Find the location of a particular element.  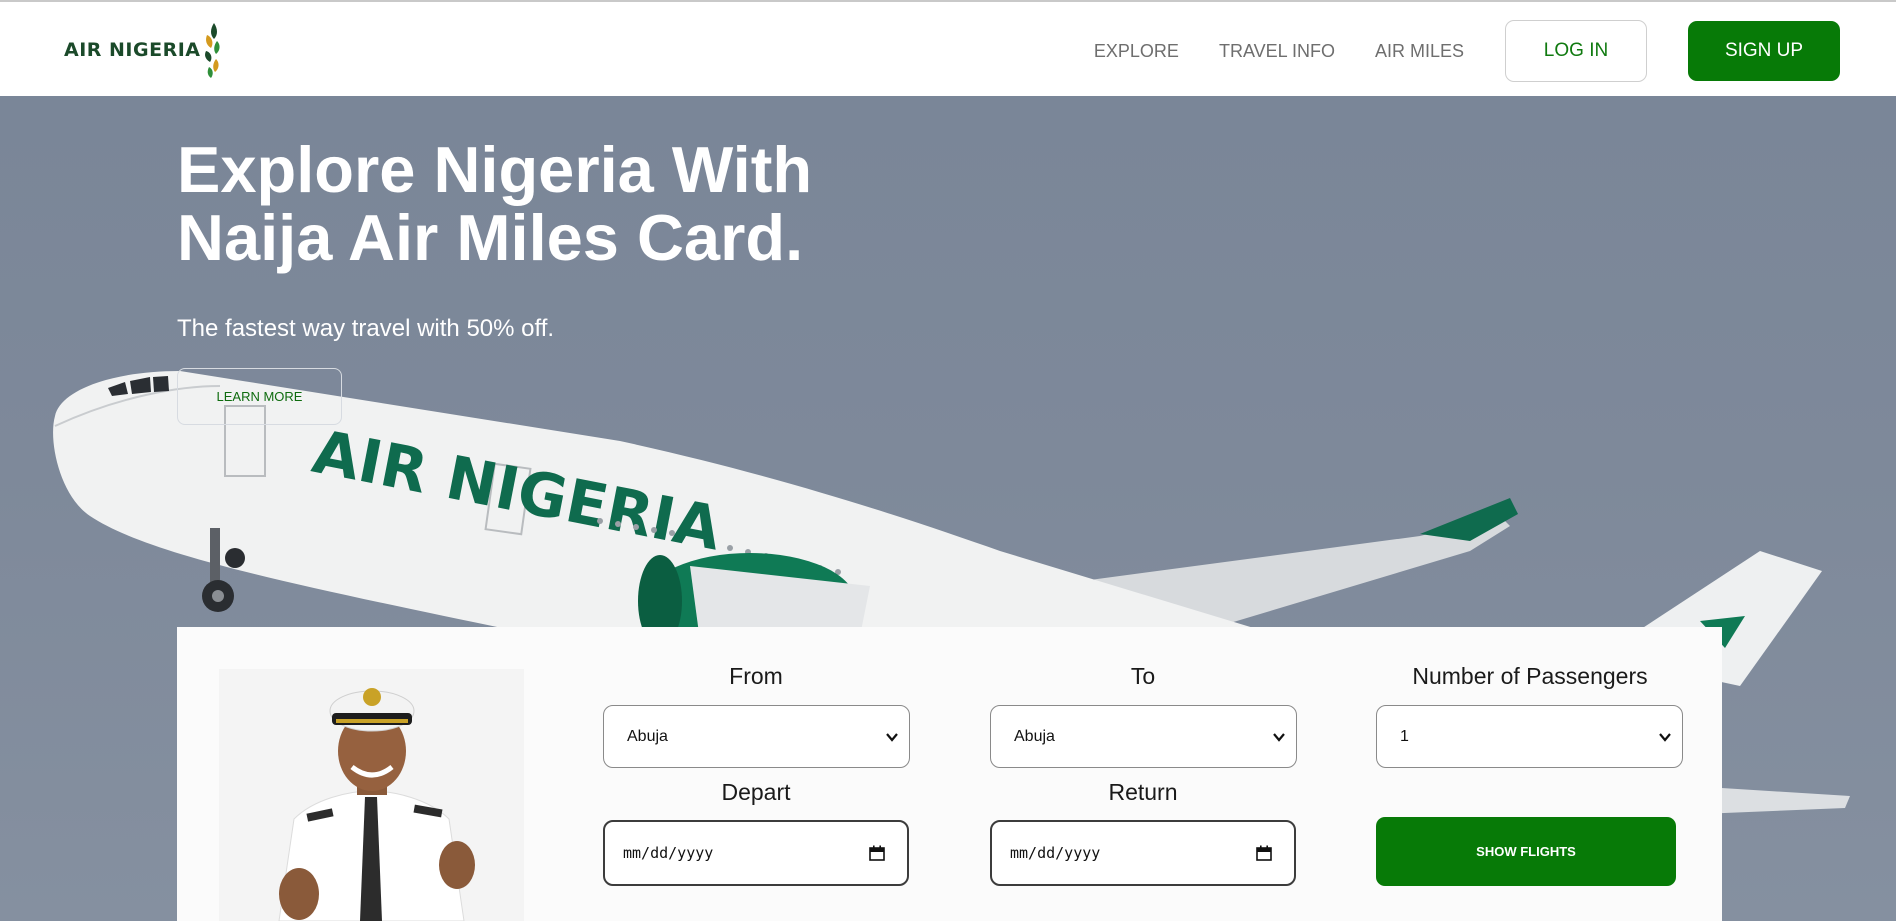

pilot-illustration is located at coordinates (371, 795).